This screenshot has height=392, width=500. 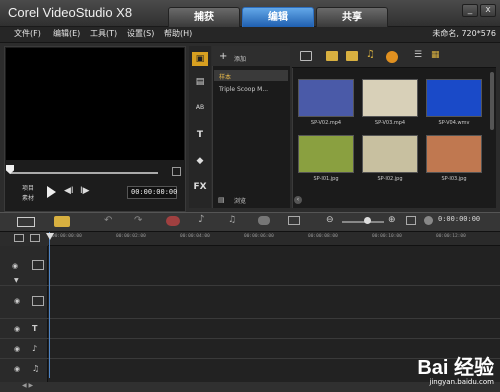 I want to click on folder-icon, so click(x=306, y=56).